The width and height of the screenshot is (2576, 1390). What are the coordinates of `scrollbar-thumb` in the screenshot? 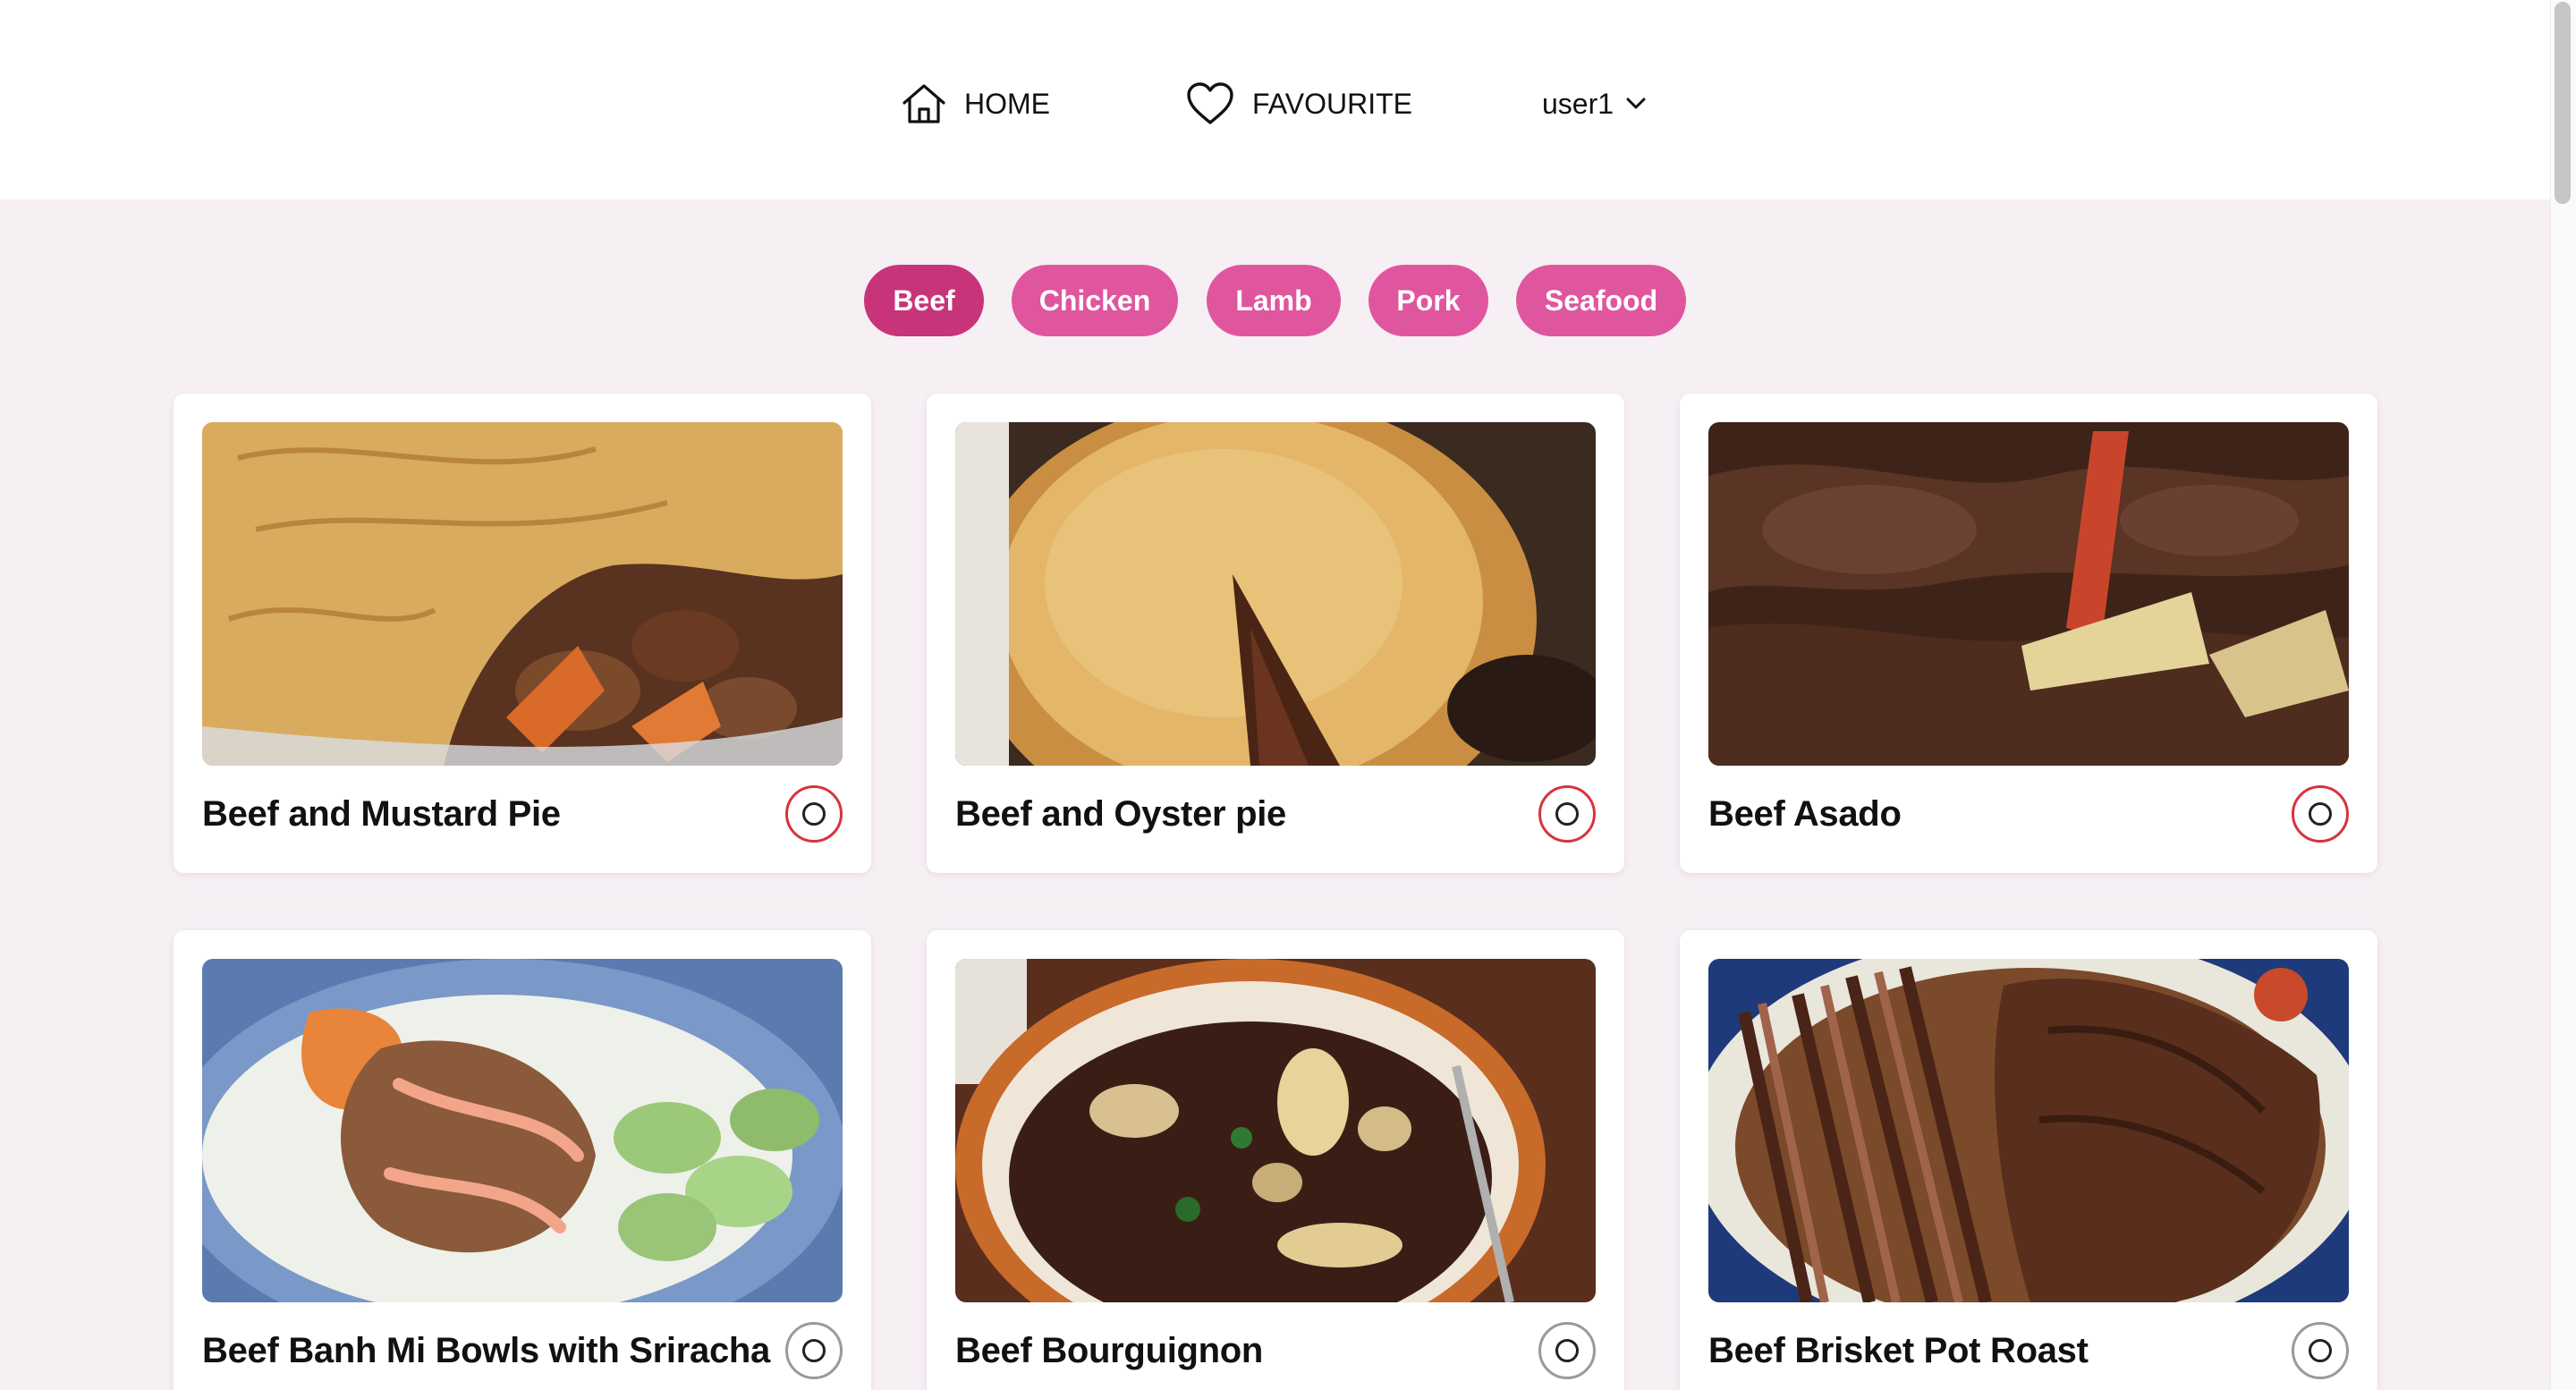 It's located at (2563, 103).